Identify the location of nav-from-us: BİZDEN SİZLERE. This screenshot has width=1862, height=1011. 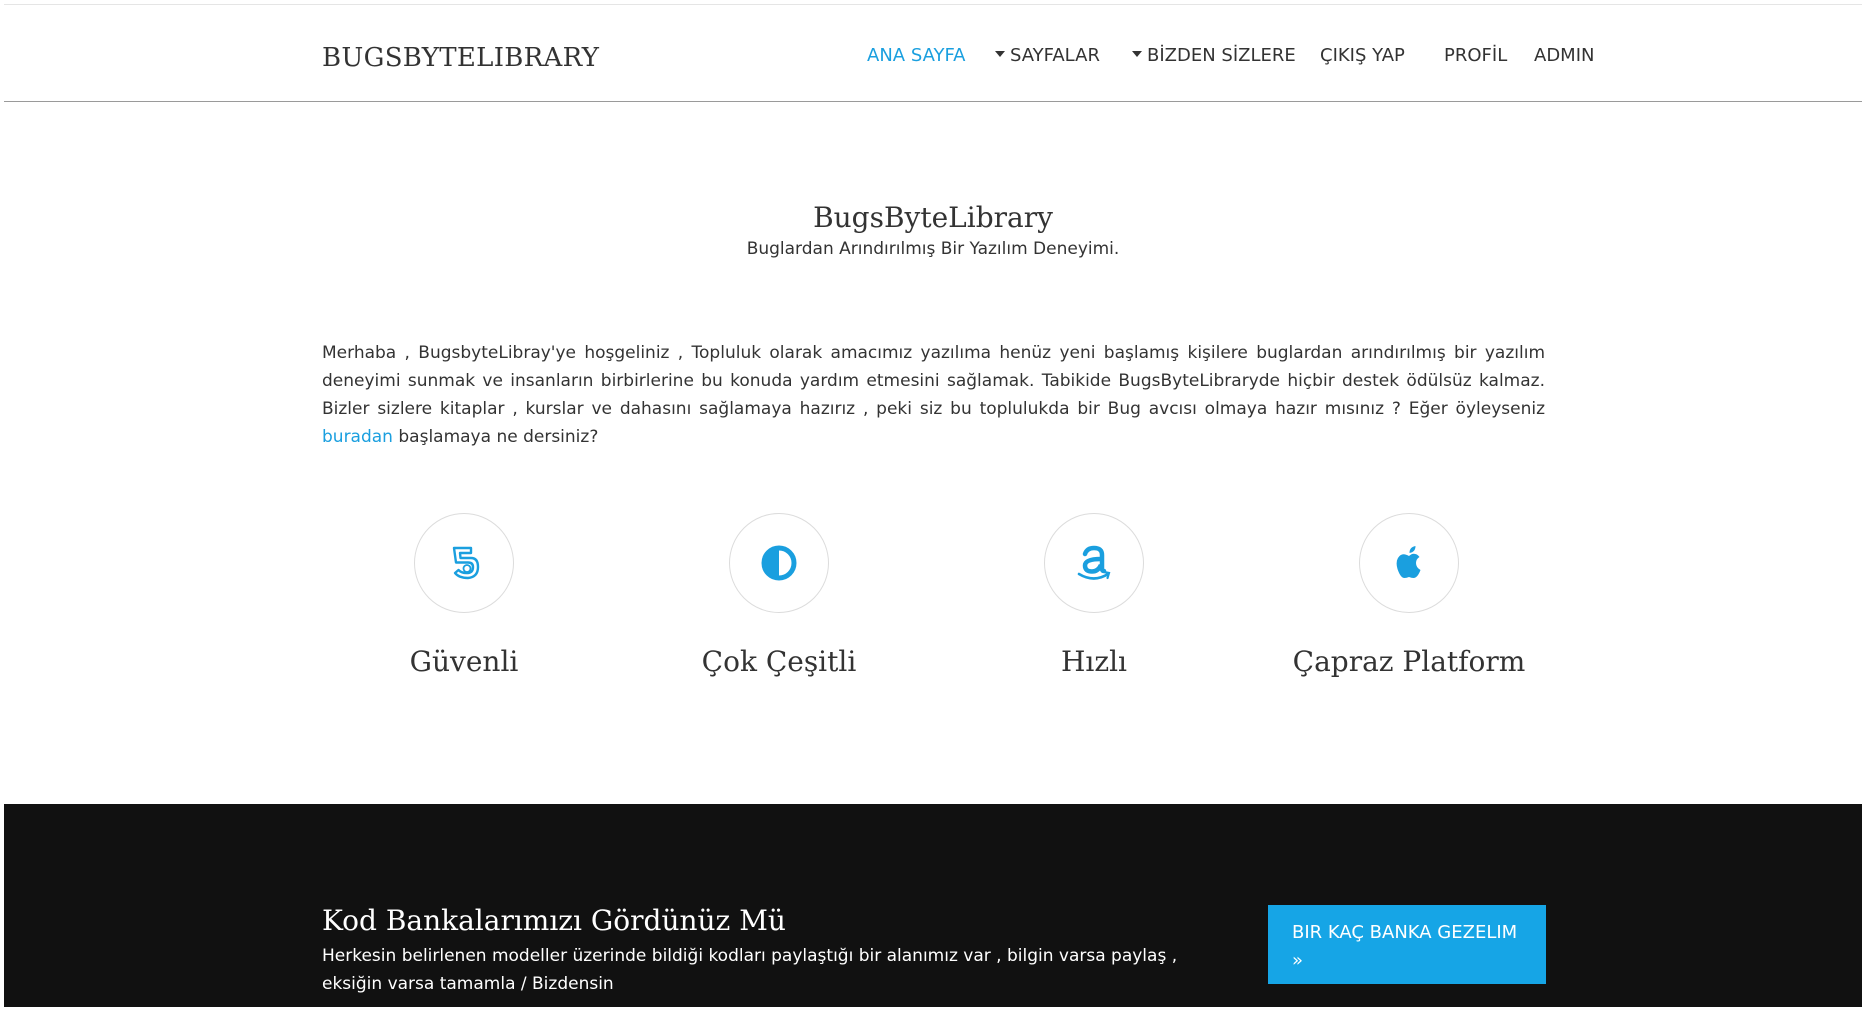
(1214, 55).